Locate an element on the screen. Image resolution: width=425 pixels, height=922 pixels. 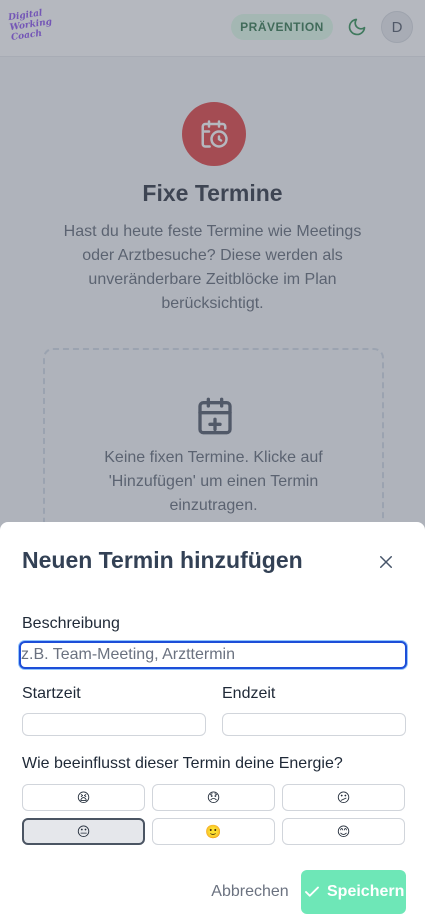
end-time-label: Endzeit is located at coordinates (249, 693).